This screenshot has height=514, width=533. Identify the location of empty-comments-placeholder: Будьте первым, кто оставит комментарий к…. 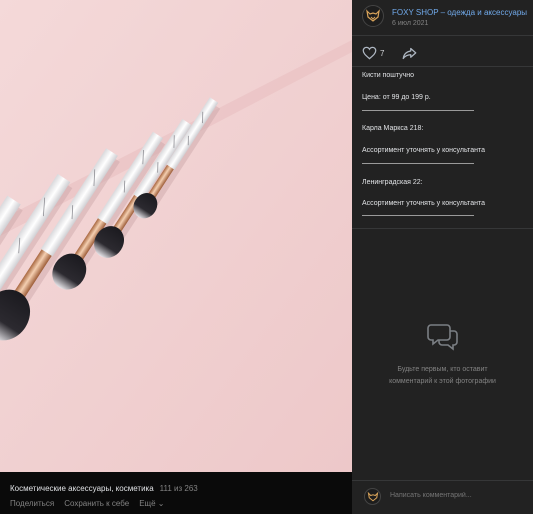
(442, 355).